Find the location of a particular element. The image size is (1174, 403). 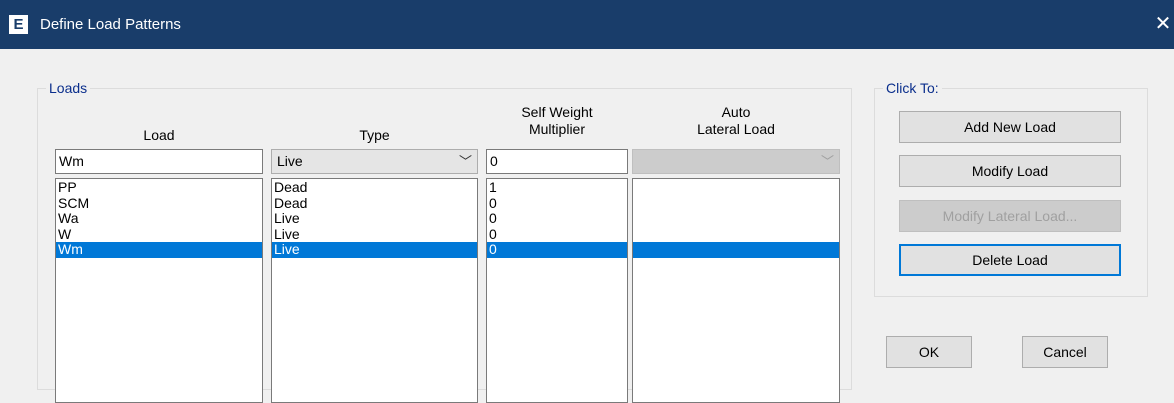

list-item-selected: Live is located at coordinates (374, 249).